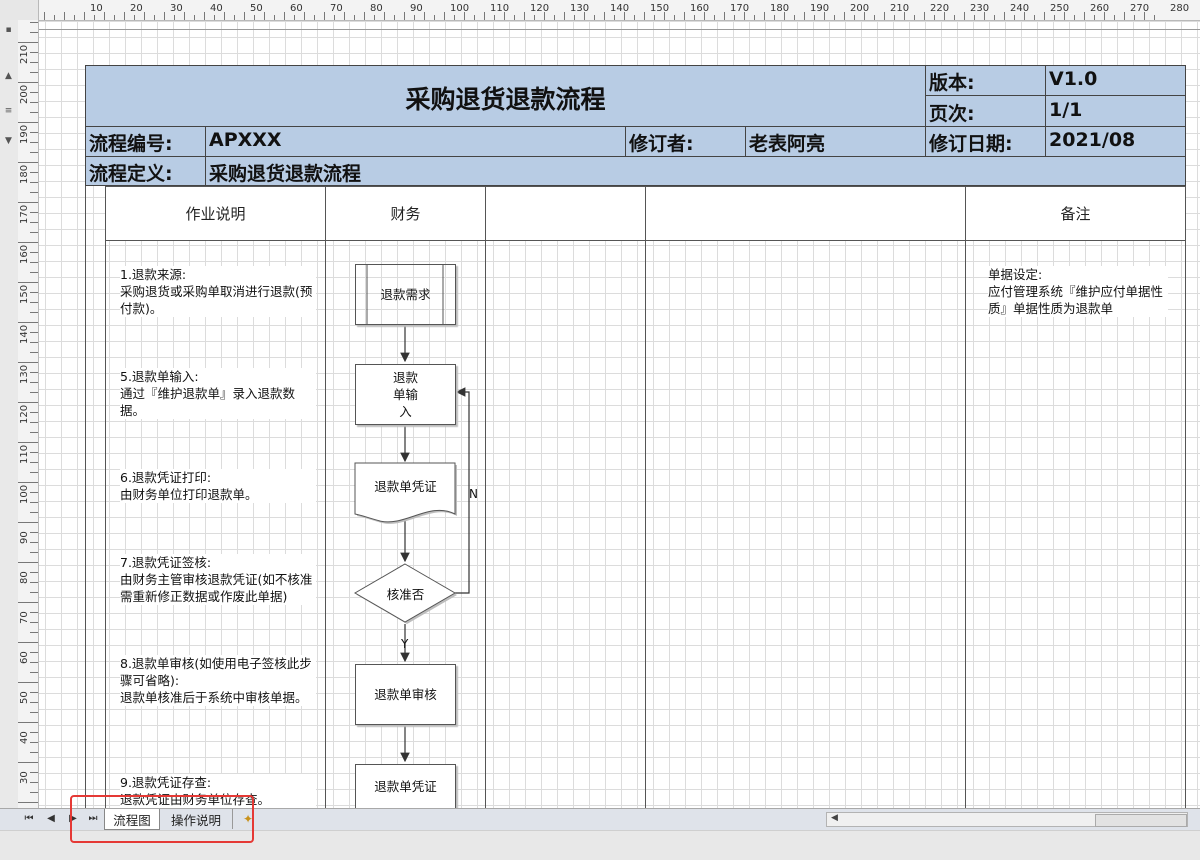 Image resolution: width=1200 pixels, height=860 pixels. What do you see at coordinates (8, 141) in the screenshot?
I see `scroll-down-icon: ▼` at bounding box center [8, 141].